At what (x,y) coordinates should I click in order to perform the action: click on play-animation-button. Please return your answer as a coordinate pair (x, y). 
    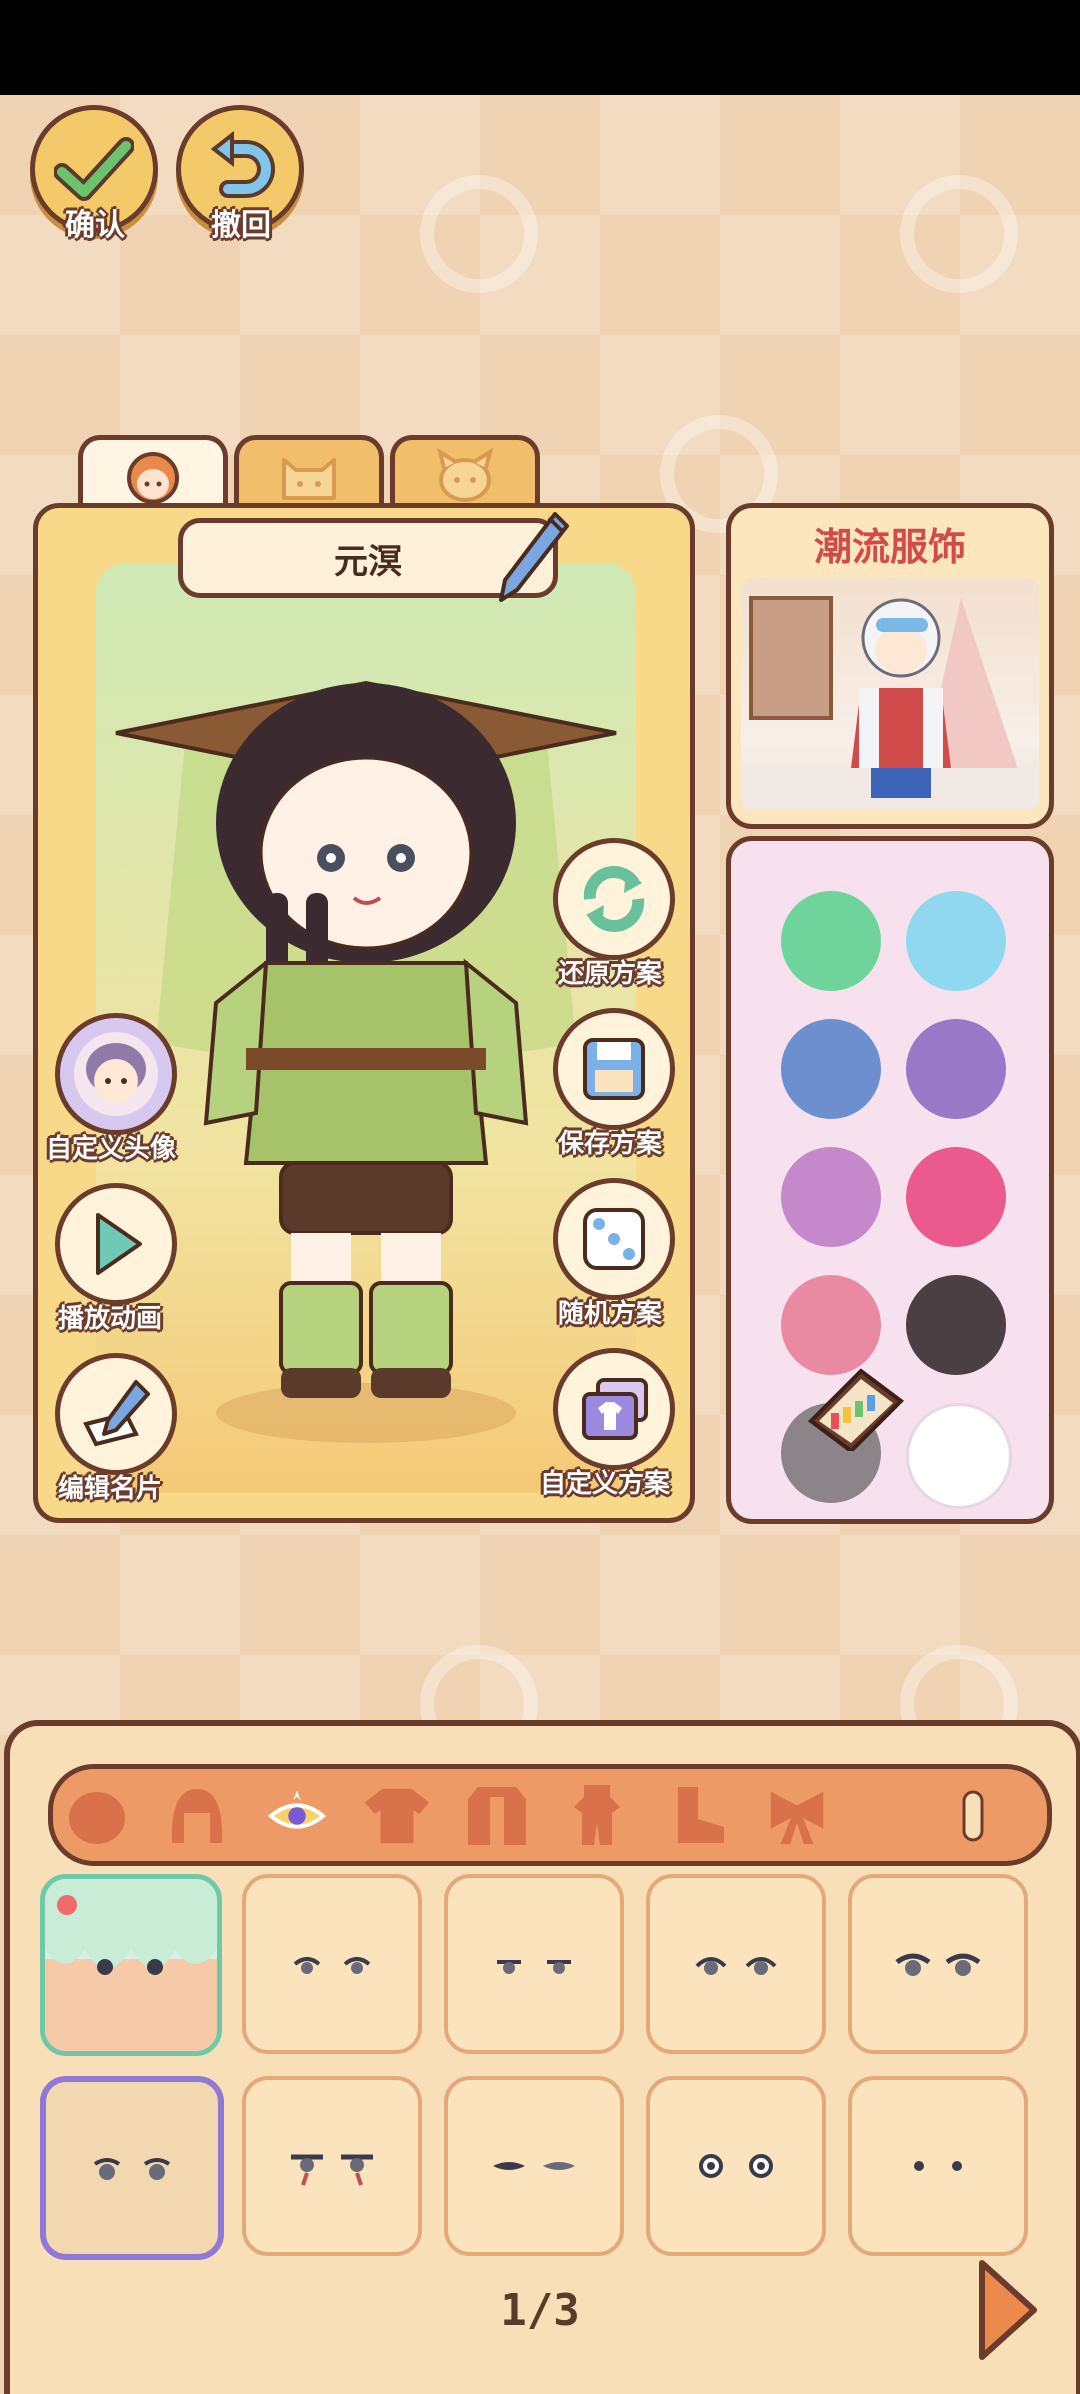
    Looking at the image, I should click on (116, 1244).